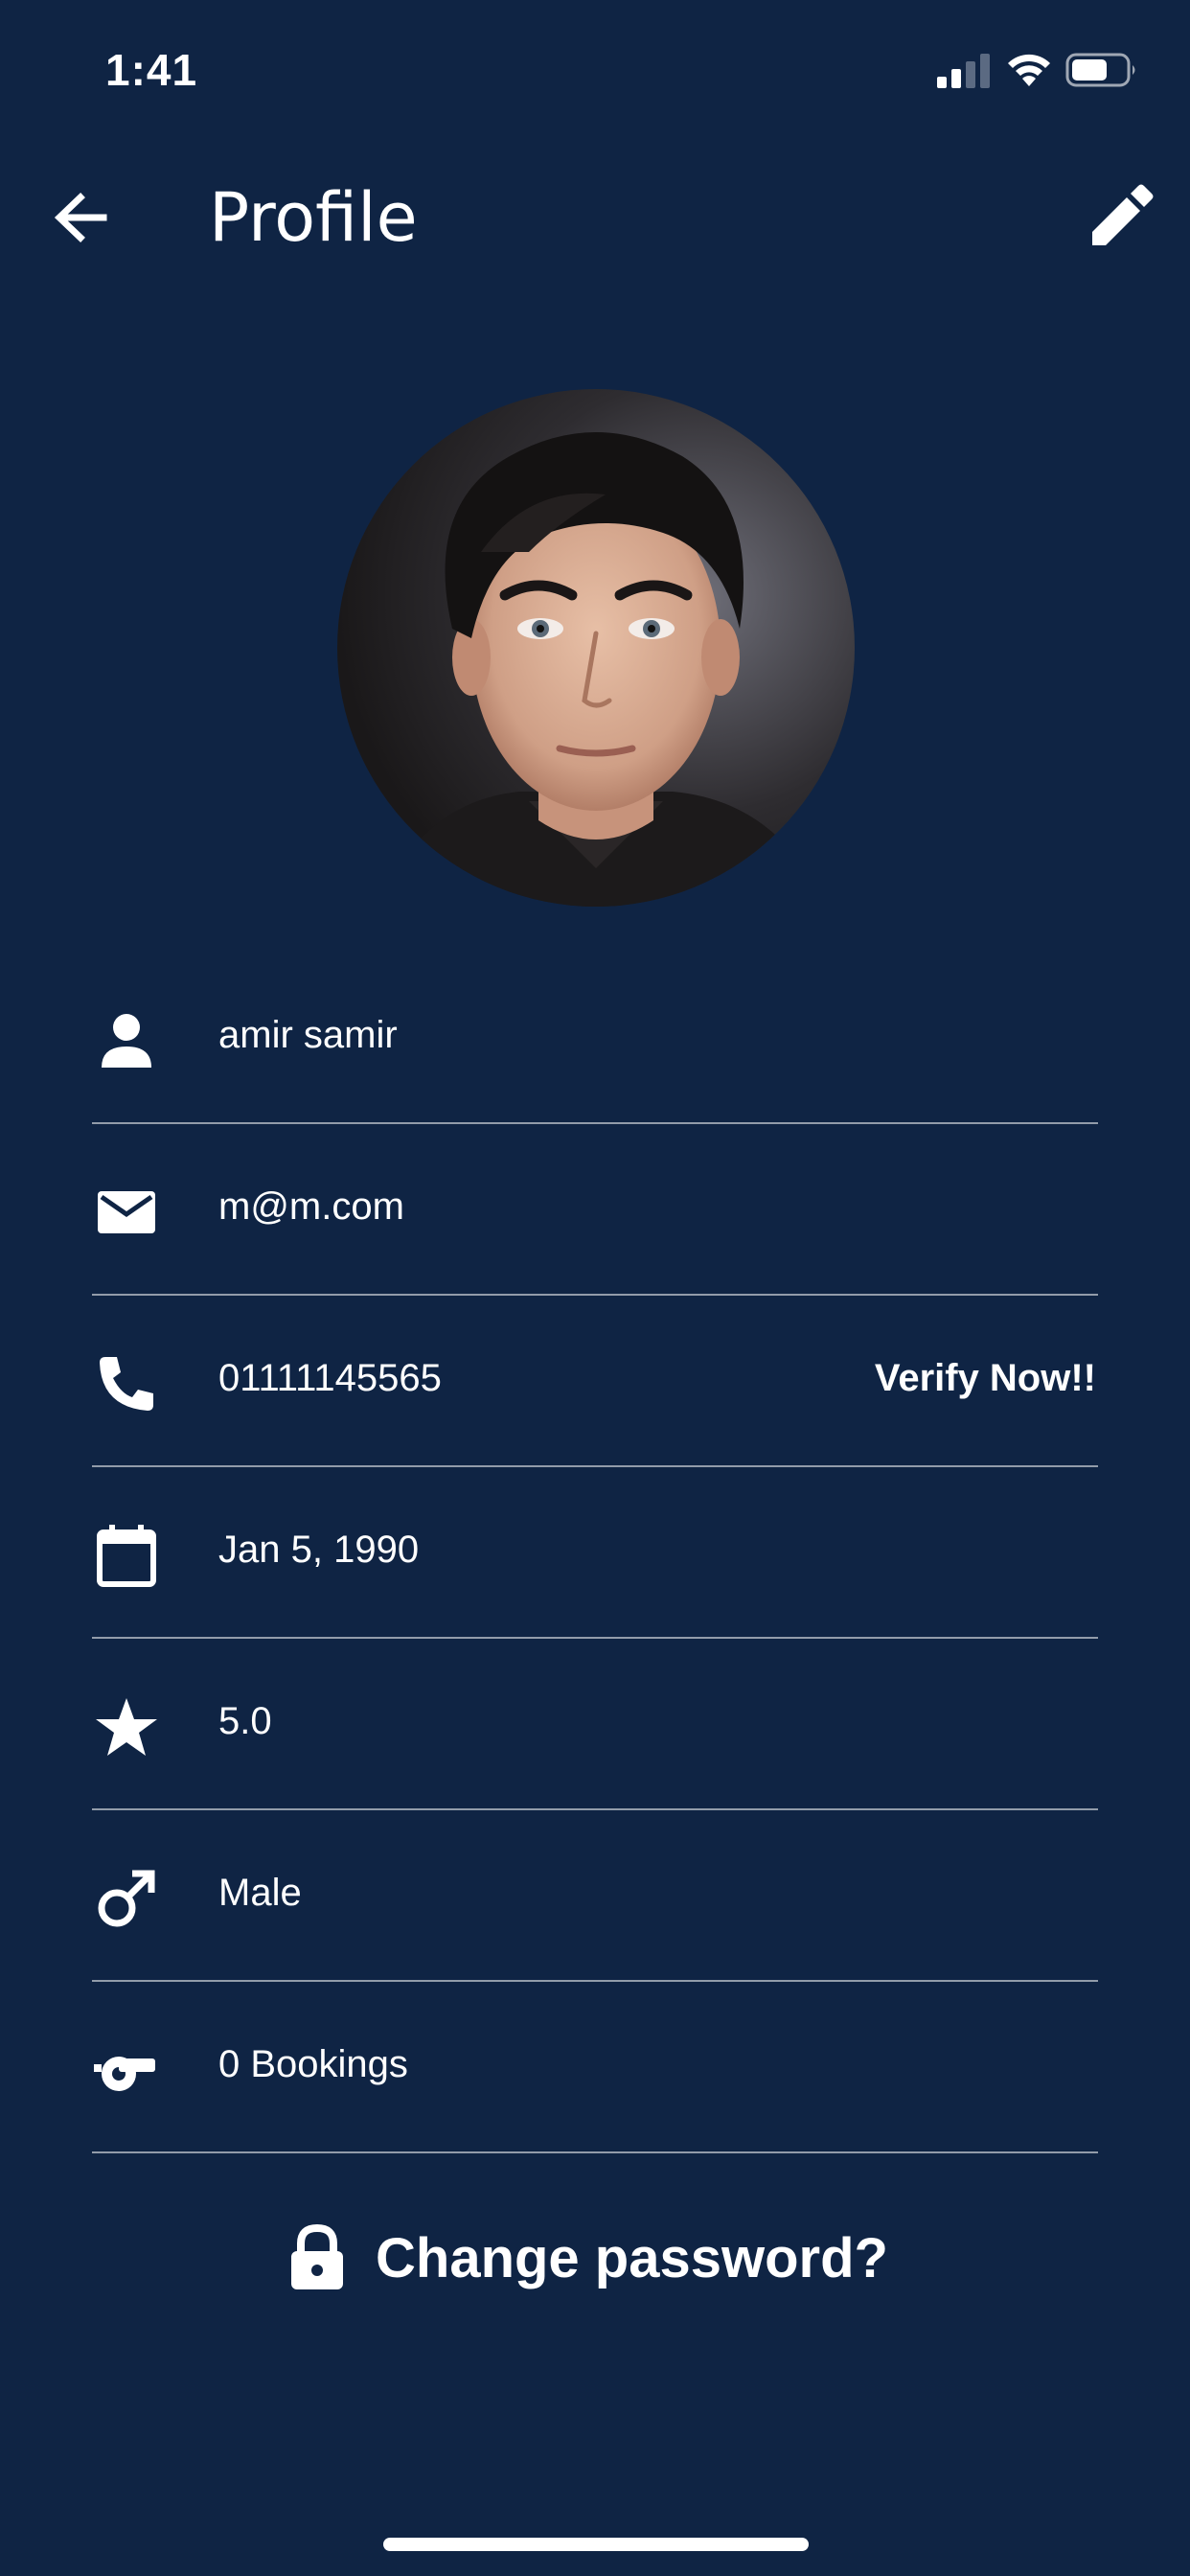 The height and width of the screenshot is (2576, 1190). What do you see at coordinates (127, 1041) in the screenshot?
I see `person-icon` at bounding box center [127, 1041].